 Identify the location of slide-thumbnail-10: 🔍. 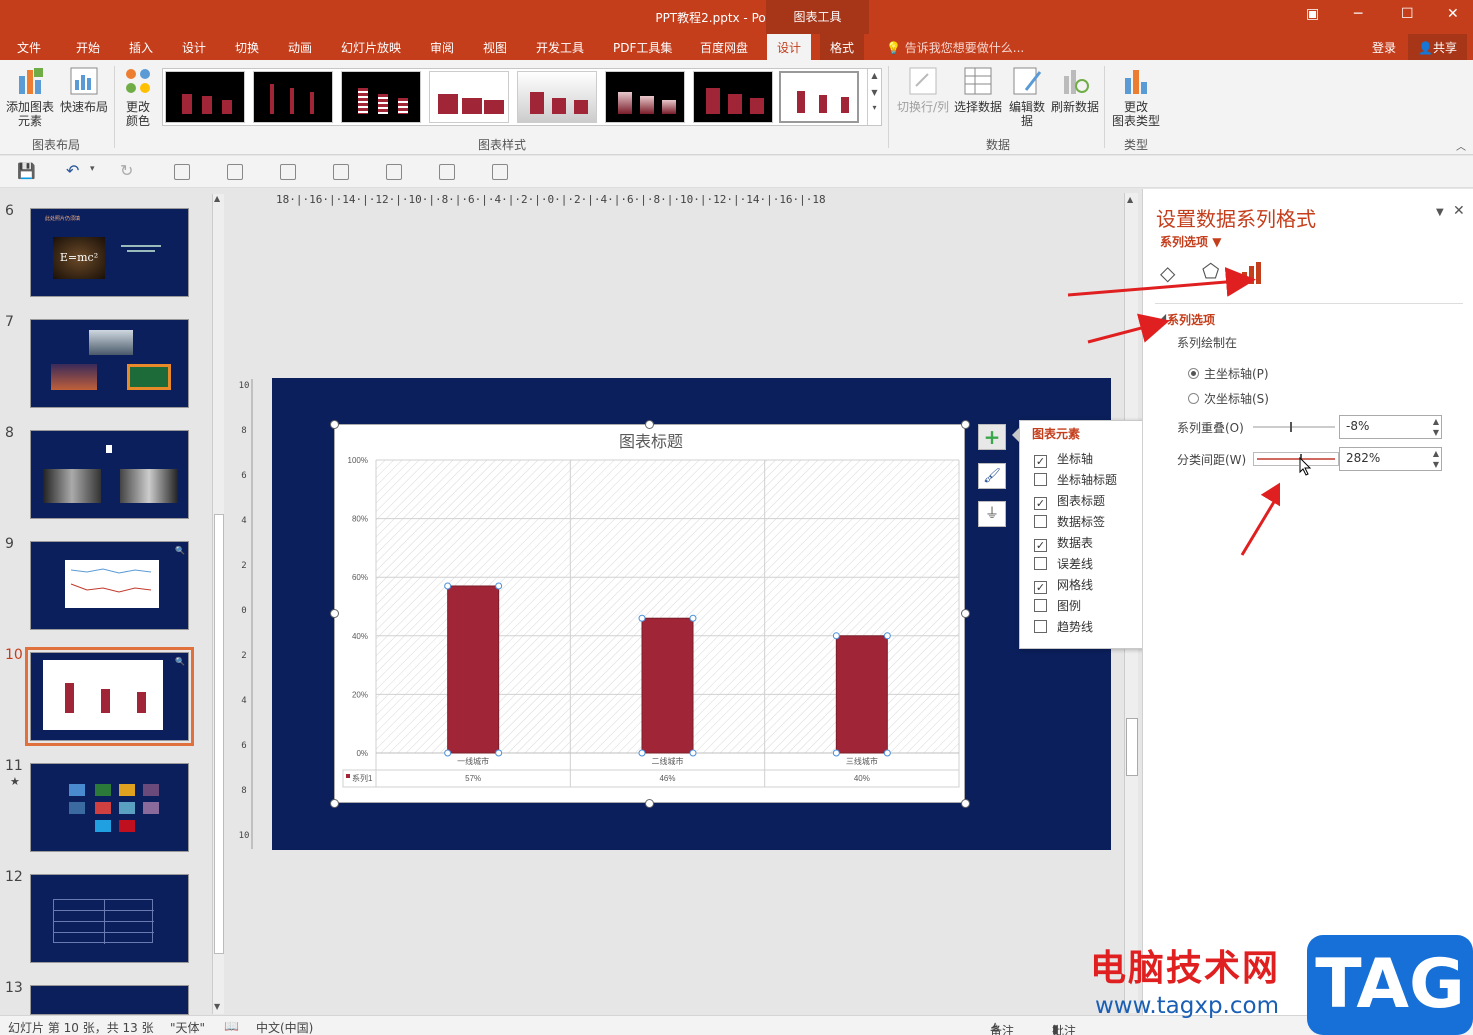
(109, 696).